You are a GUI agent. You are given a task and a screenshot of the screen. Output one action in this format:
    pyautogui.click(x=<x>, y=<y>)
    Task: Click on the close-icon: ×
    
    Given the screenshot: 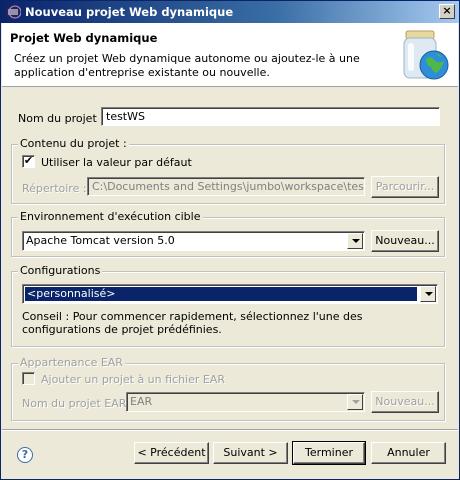 What is the action you would take?
    pyautogui.click(x=447, y=10)
    